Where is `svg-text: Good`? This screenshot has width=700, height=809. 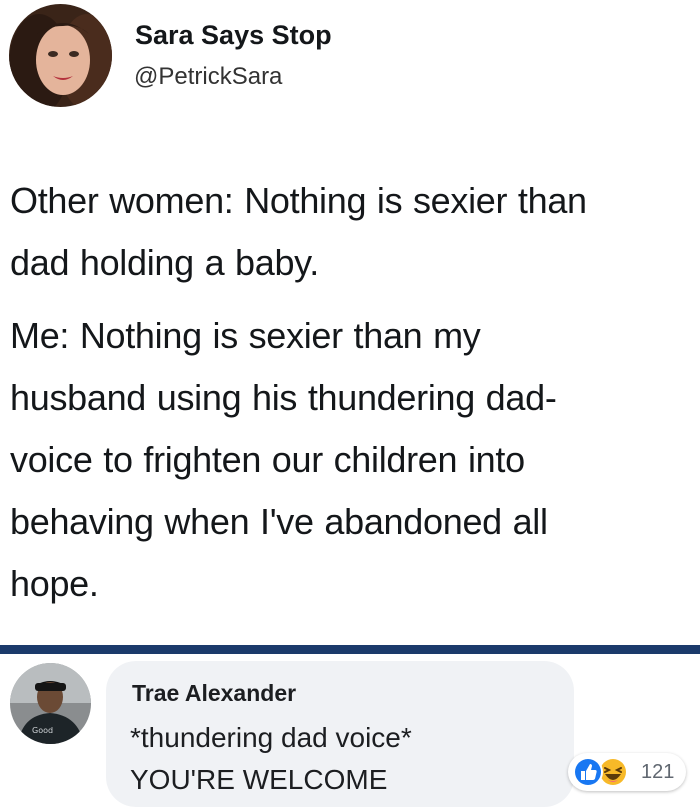
svg-text: Good is located at coordinates (42, 730).